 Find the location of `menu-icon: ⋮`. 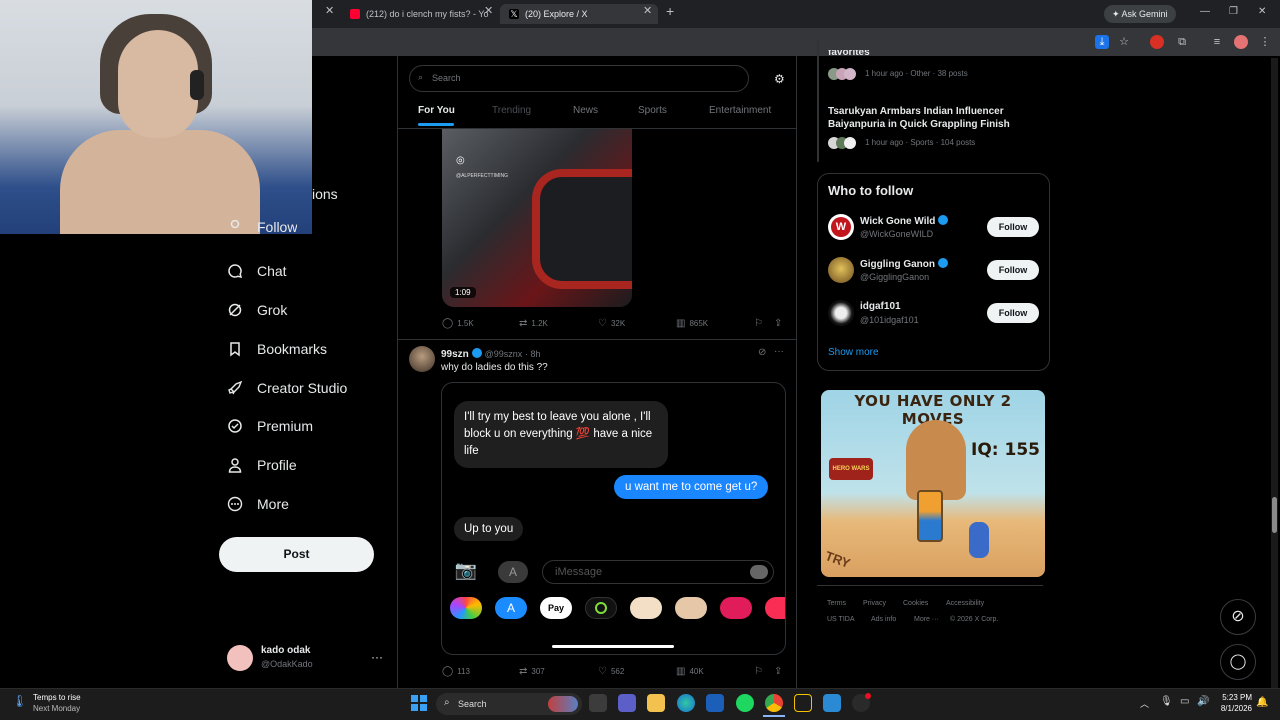

menu-icon: ⋮ is located at coordinates (1265, 42).